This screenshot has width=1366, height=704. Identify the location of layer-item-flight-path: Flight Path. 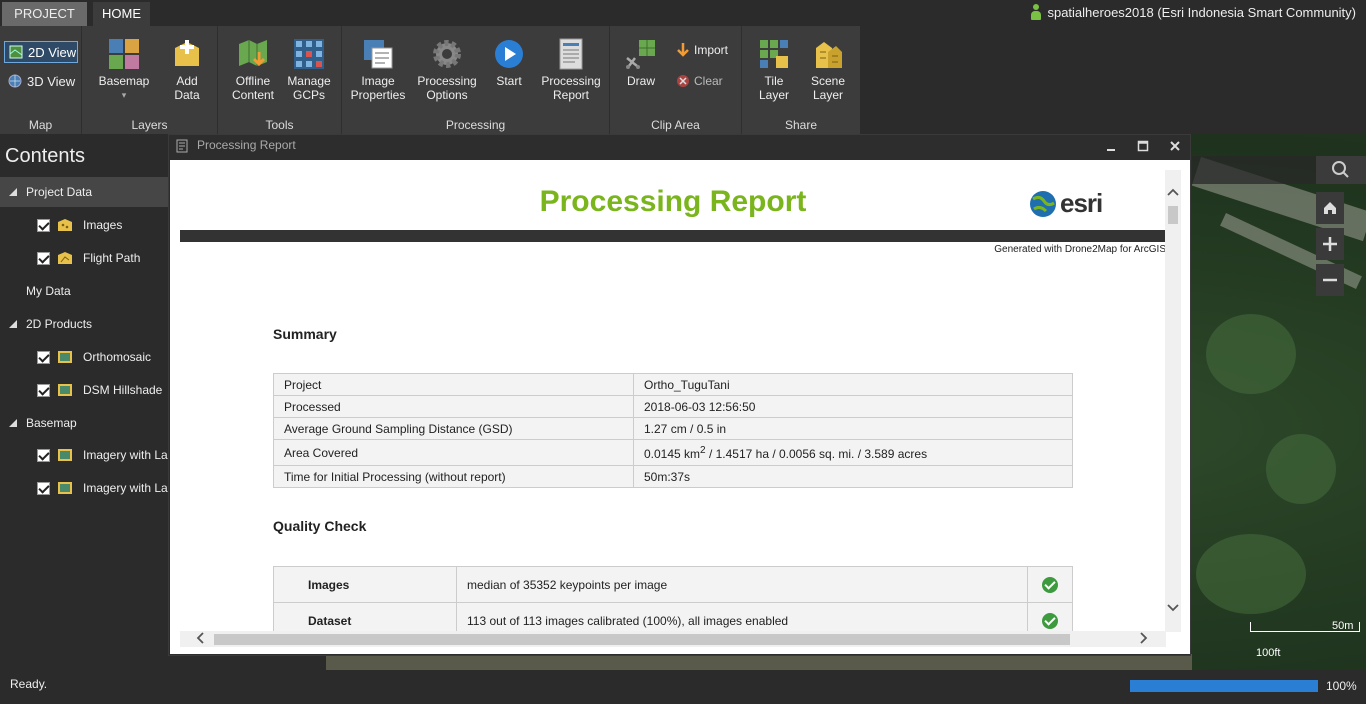
(84, 258).